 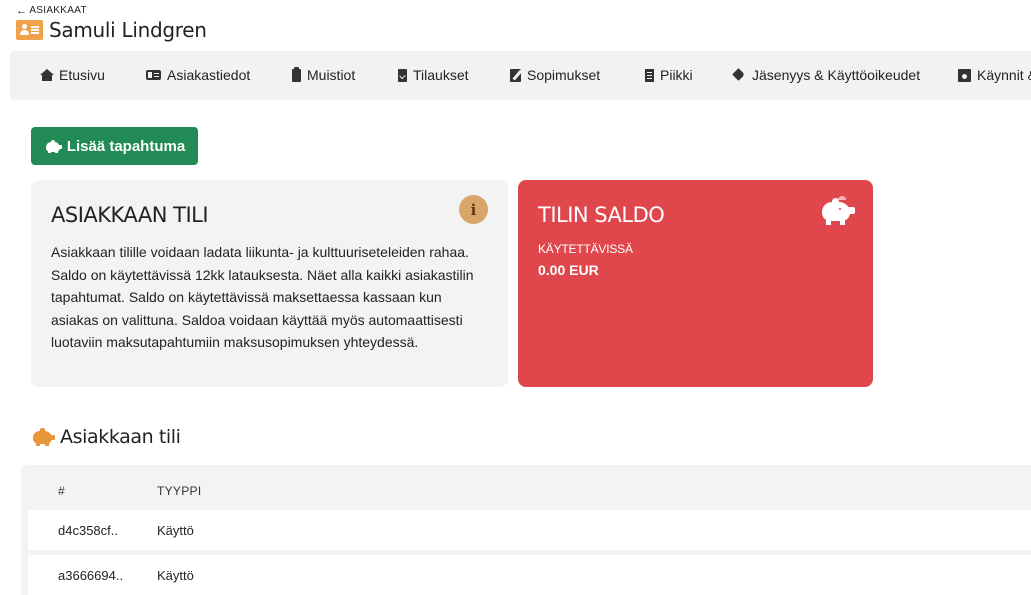 I want to click on add-event-label: Lisää tapahtuma, so click(x=126, y=146).